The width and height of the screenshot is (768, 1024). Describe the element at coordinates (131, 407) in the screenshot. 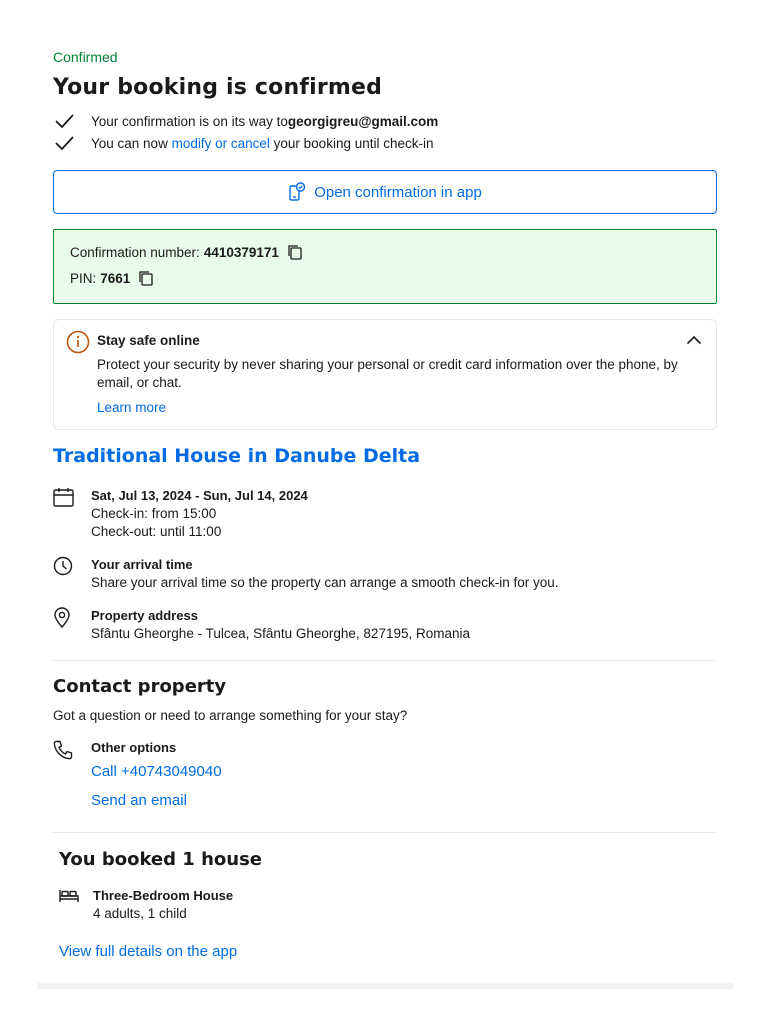

I see `learn-more-link: Learn more` at that location.